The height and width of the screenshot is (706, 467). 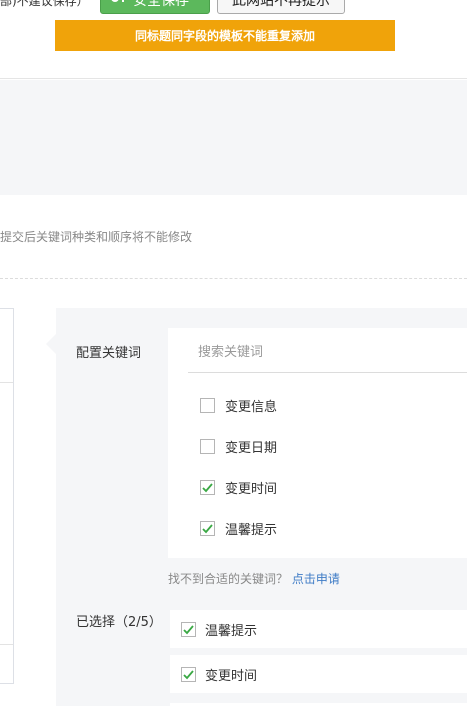 I want to click on safe-save-button: 安全保存, so click(x=155, y=7).